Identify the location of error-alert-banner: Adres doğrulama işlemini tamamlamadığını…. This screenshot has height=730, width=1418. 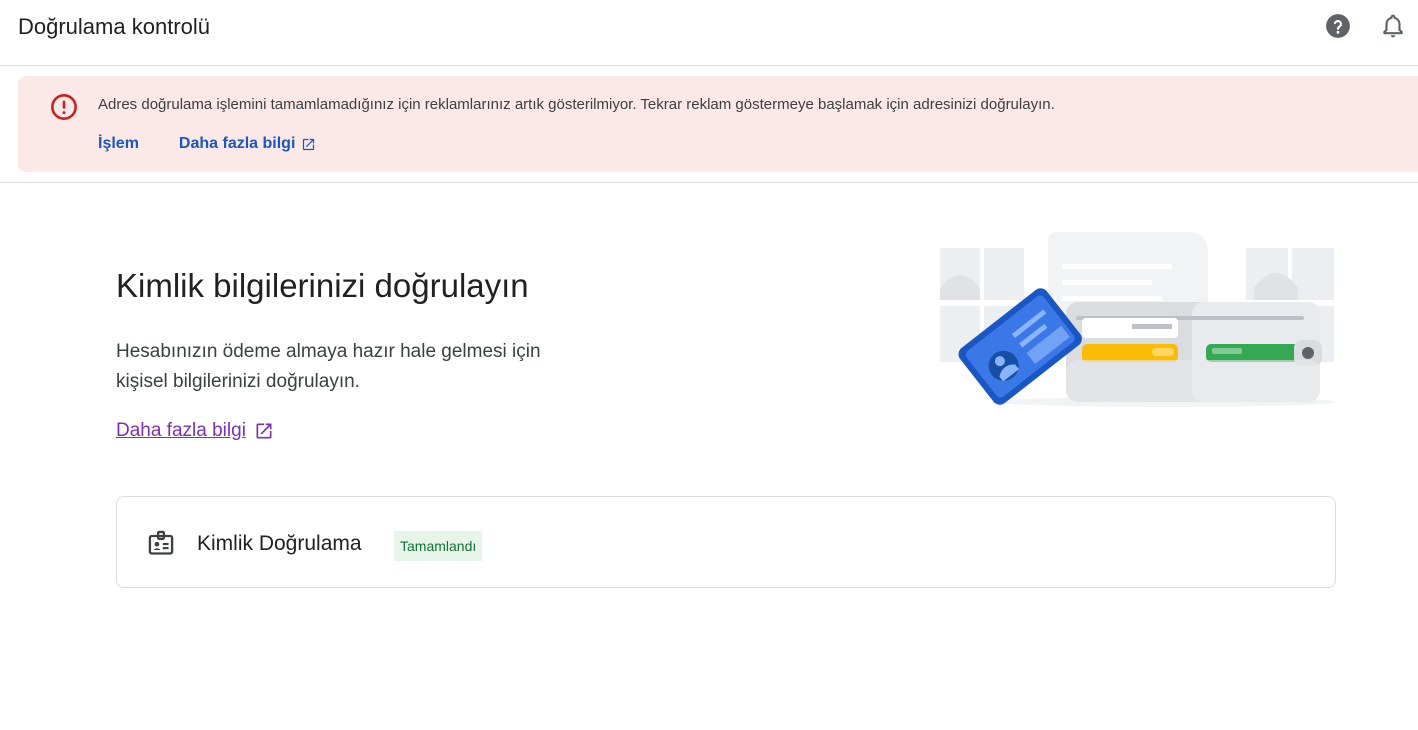
(718, 124).